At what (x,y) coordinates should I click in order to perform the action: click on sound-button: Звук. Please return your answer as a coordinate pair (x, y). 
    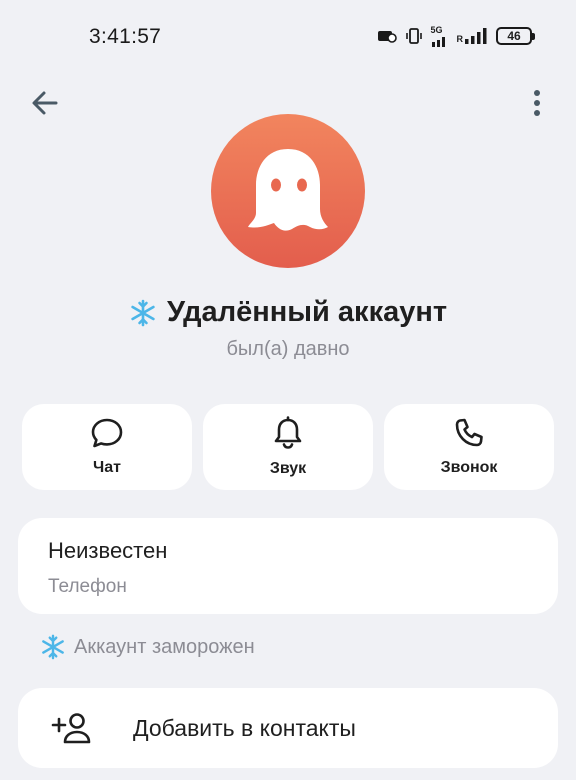
    Looking at the image, I should click on (288, 447).